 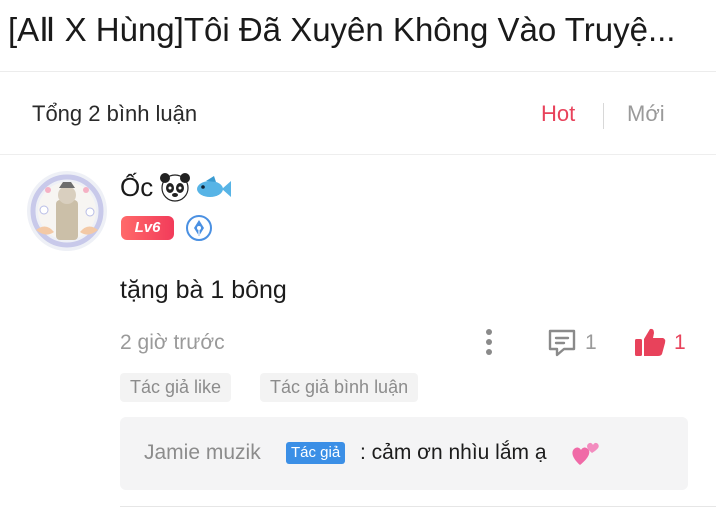 I want to click on fish-icon, so click(x=214, y=186).